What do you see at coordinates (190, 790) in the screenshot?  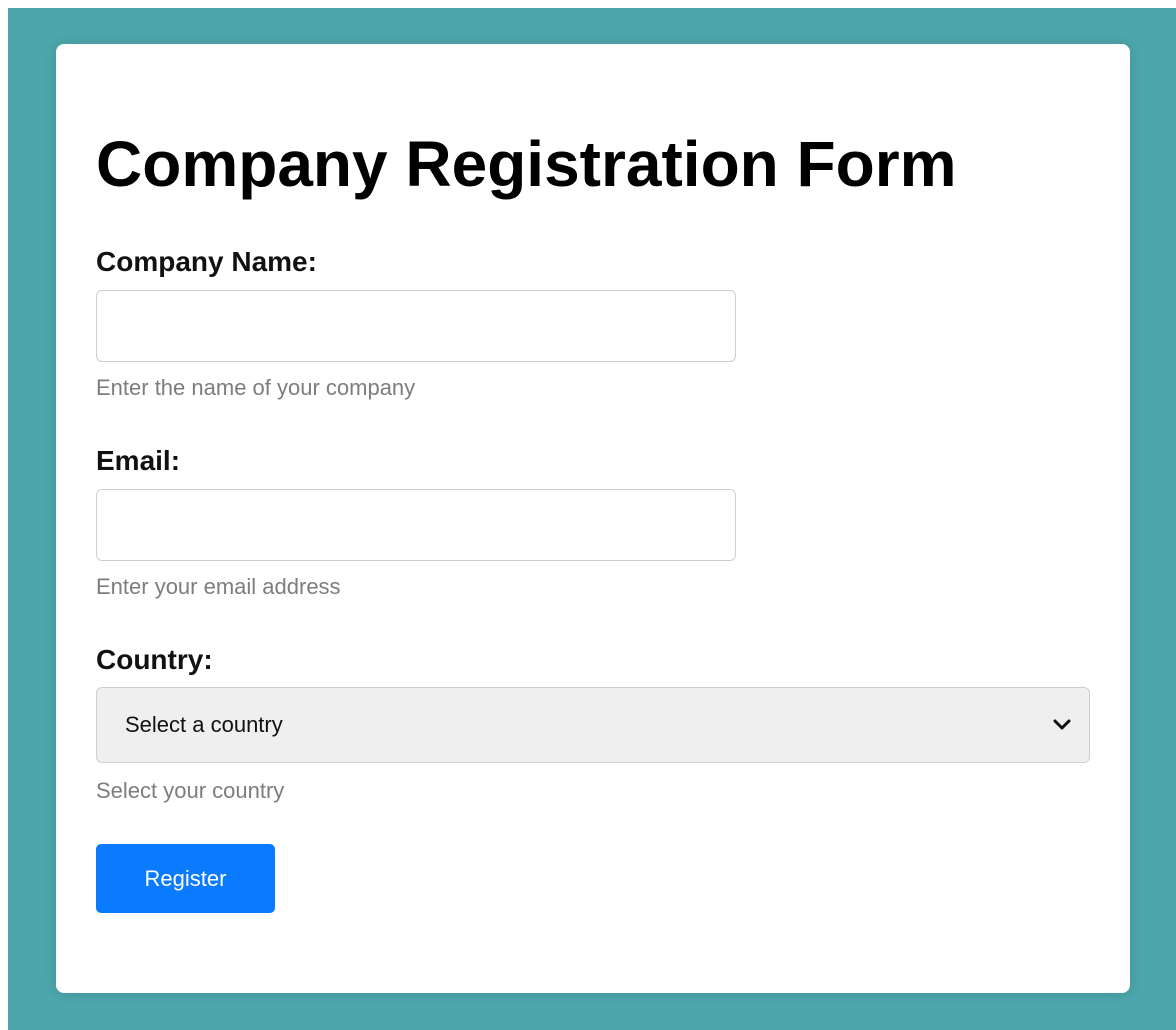 I see `country-hint: Select your country` at bounding box center [190, 790].